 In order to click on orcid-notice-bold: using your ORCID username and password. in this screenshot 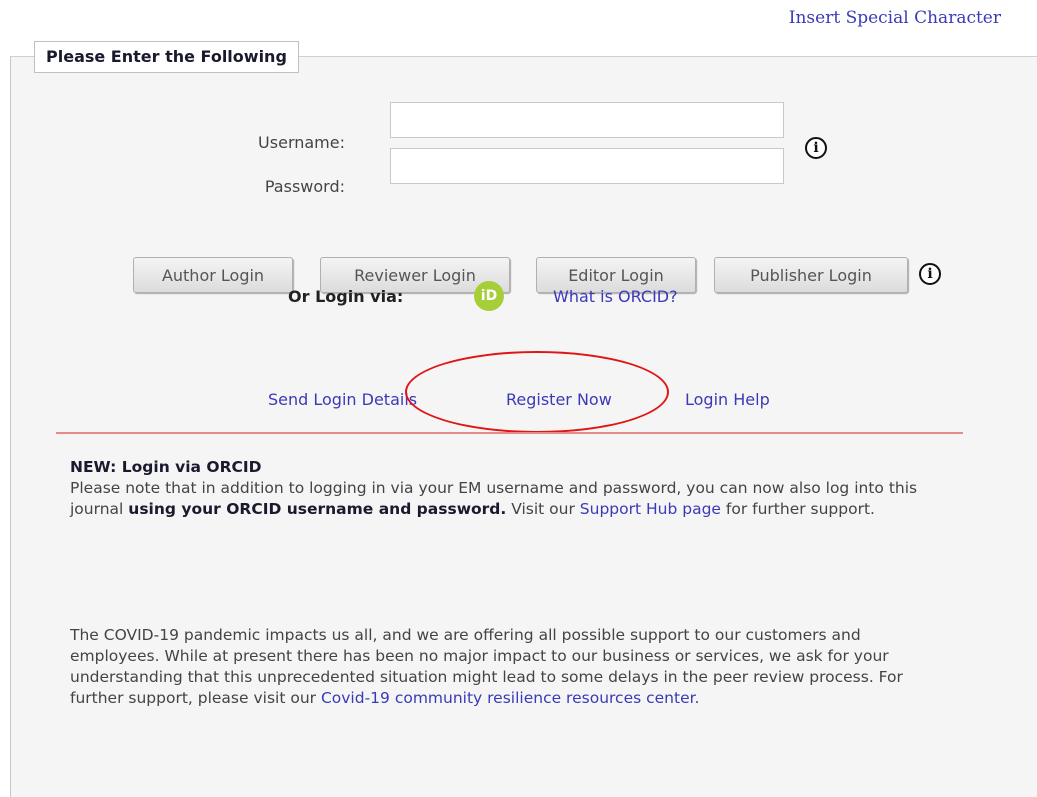, I will do `click(317, 509)`.